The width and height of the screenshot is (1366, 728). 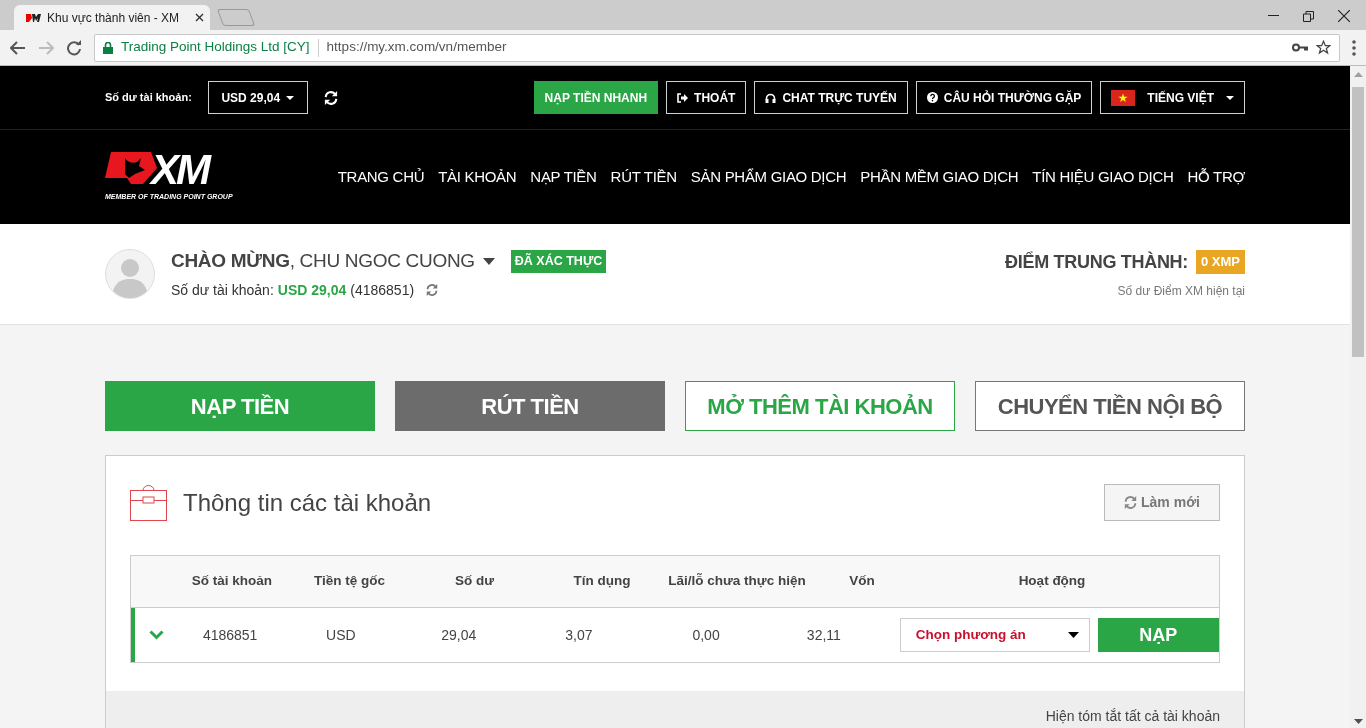 What do you see at coordinates (862, 581) in the screenshot?
I see `column-header: Vốn` at bounding box center [862, 581].